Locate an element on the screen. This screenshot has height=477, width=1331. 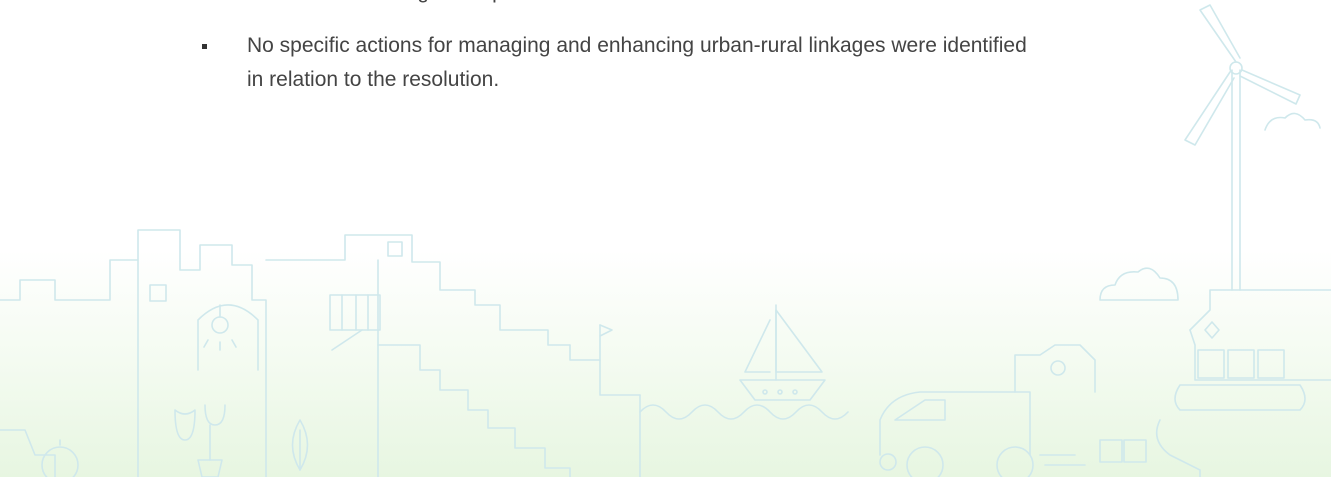
list-item: Urban-Rural Linkages adopted in 2019. is located at coordinates (700, 4).